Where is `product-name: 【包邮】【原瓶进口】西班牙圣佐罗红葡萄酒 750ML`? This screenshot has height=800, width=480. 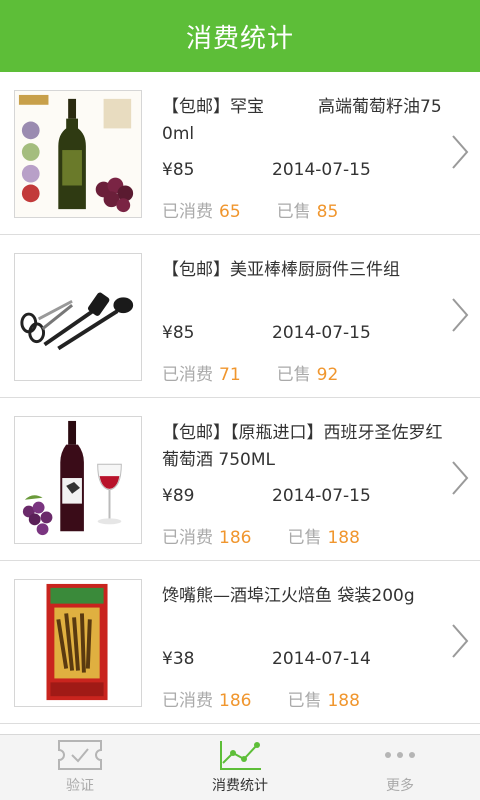 product-name: 【包邮】【原瓶进口】西班牙圣佐罗红葡萄酒 750ML is located at coordinates (302, 446).